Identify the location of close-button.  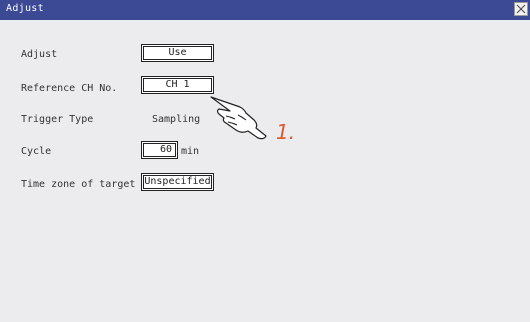
(521, 9).